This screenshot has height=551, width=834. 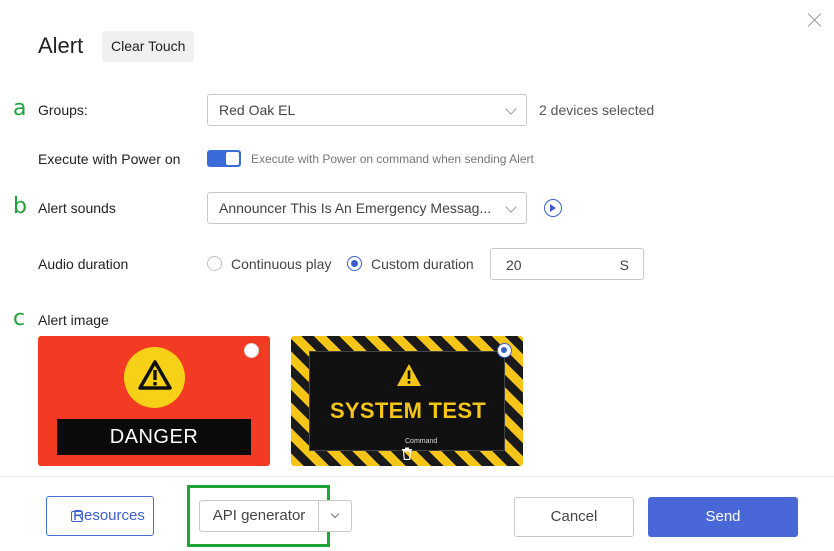 I want to click on continuous-play-radio, so click(x=214, y=263).